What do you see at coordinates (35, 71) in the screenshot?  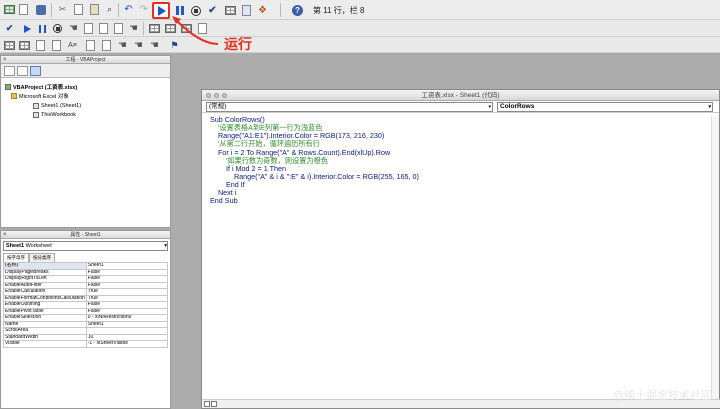 I see `toggle-folders-icon` at bounding box center [35, 71].